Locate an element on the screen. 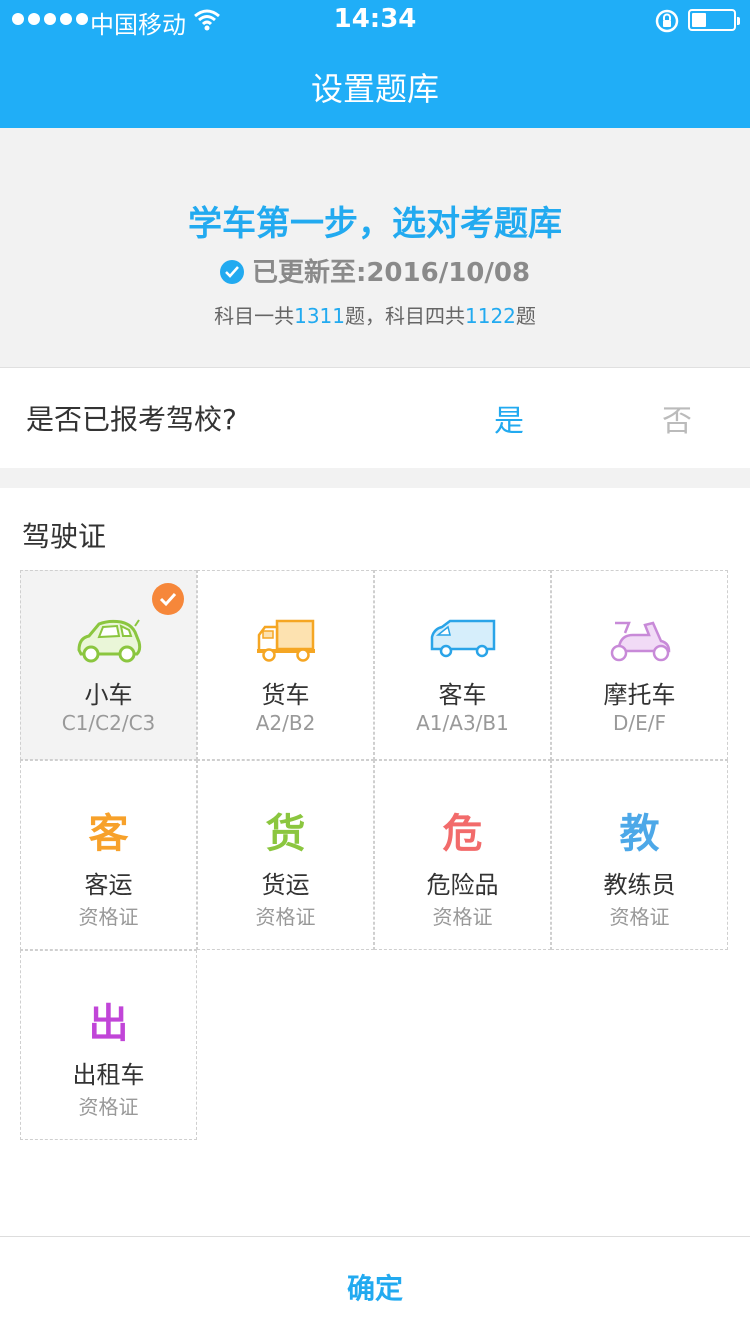 The width and height of the screenshot is (750, 1334). license-item-taxi: 出 出租车 资格证 is located at coordinates (108, 1045).